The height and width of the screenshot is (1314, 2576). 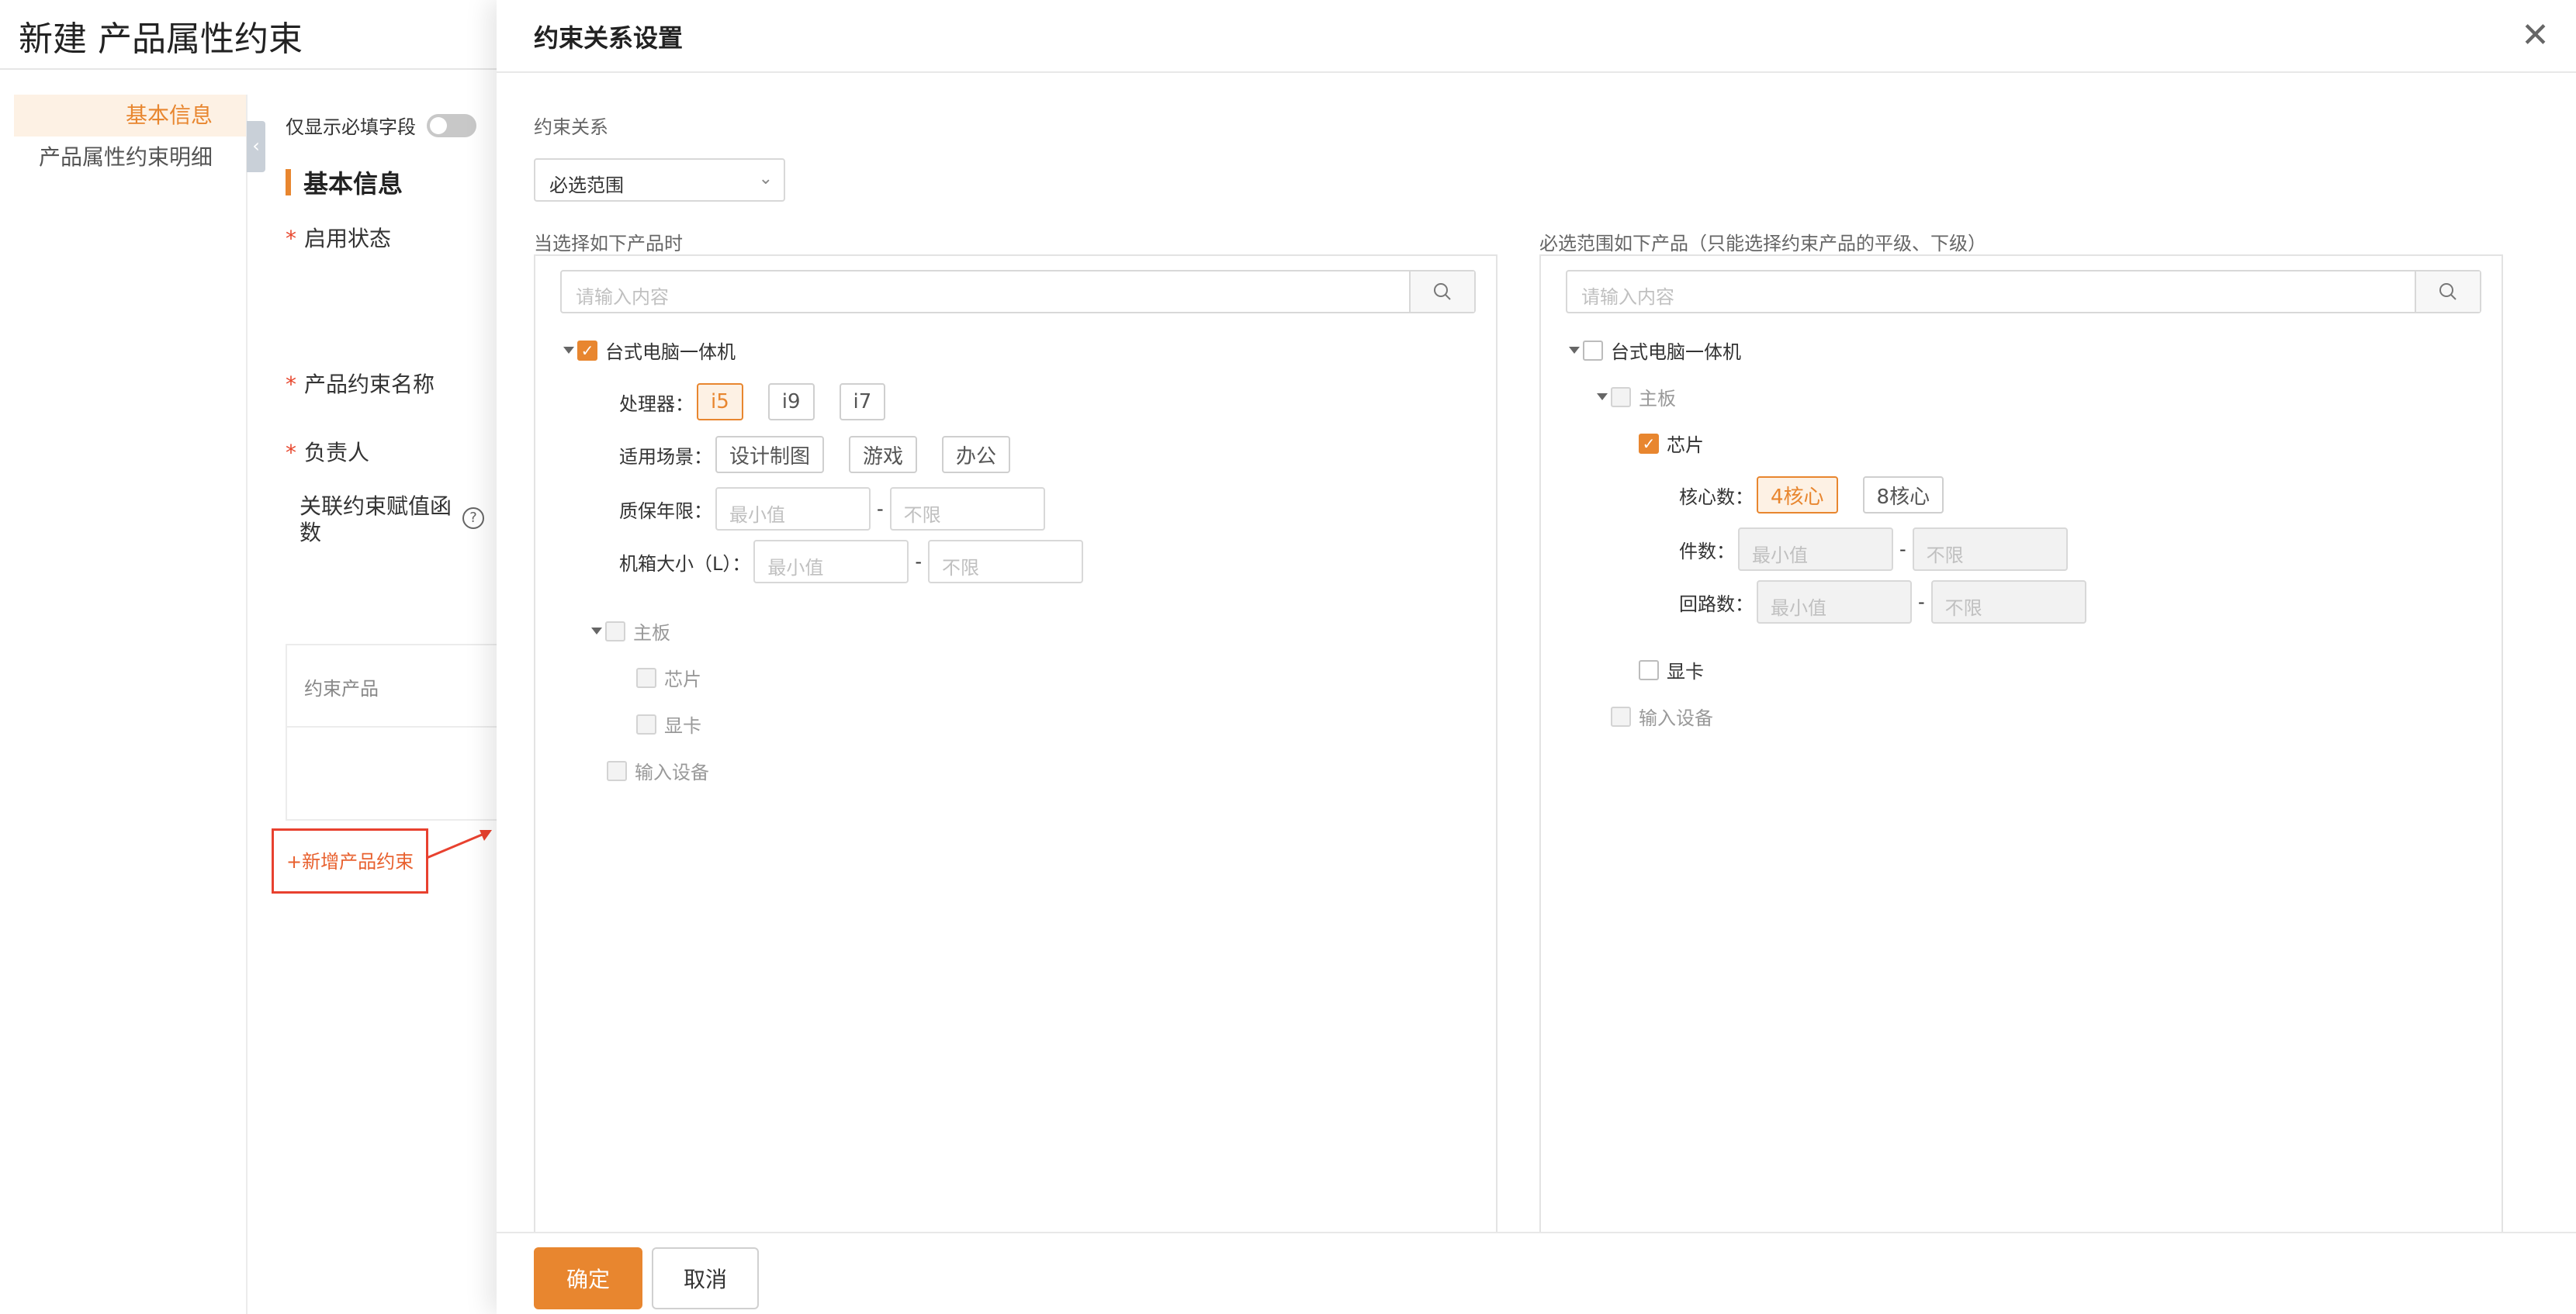 I want to click on annotation-arrow-icon, so click(x=459, y=845).